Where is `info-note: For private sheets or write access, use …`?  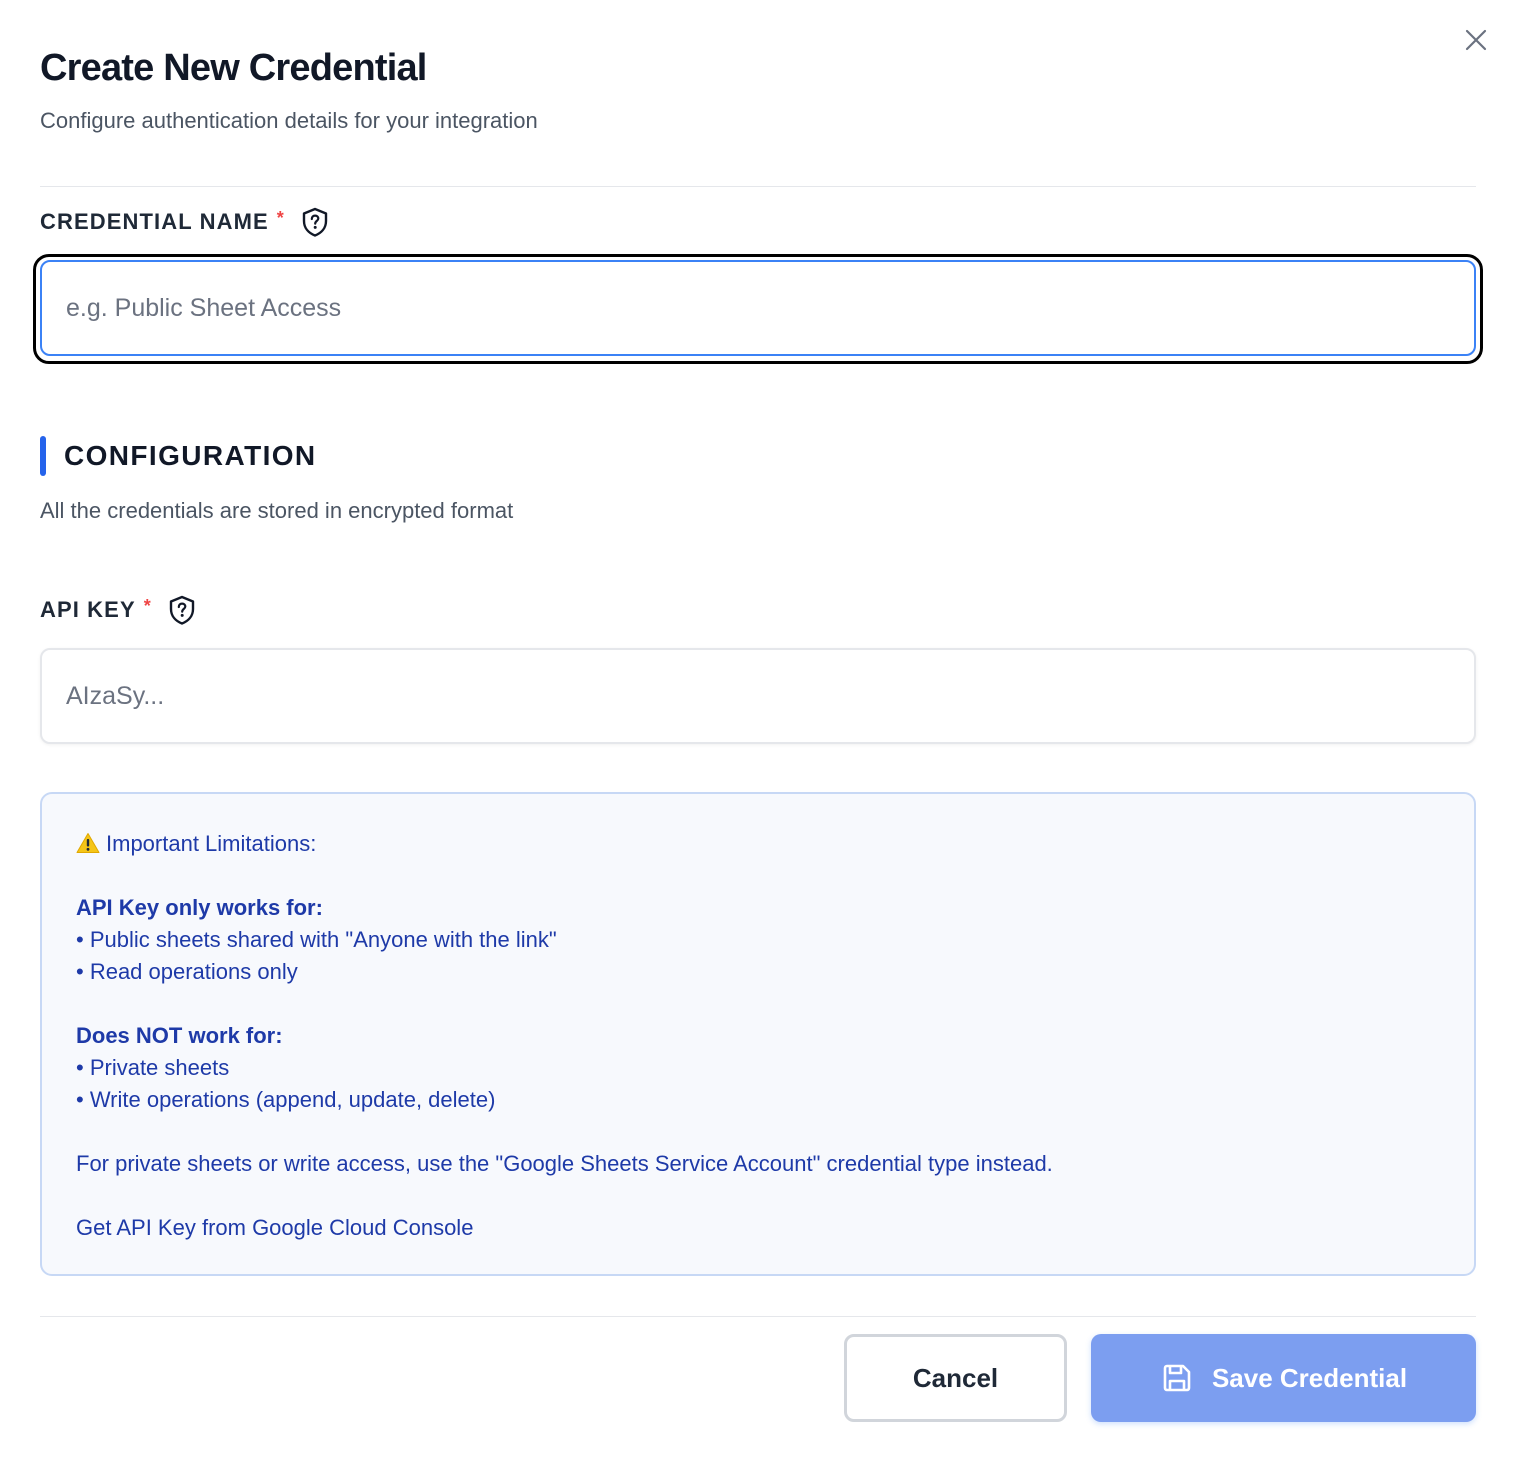
info-note: For private sheets or write access, use … is located at coordinates (564, 1163).